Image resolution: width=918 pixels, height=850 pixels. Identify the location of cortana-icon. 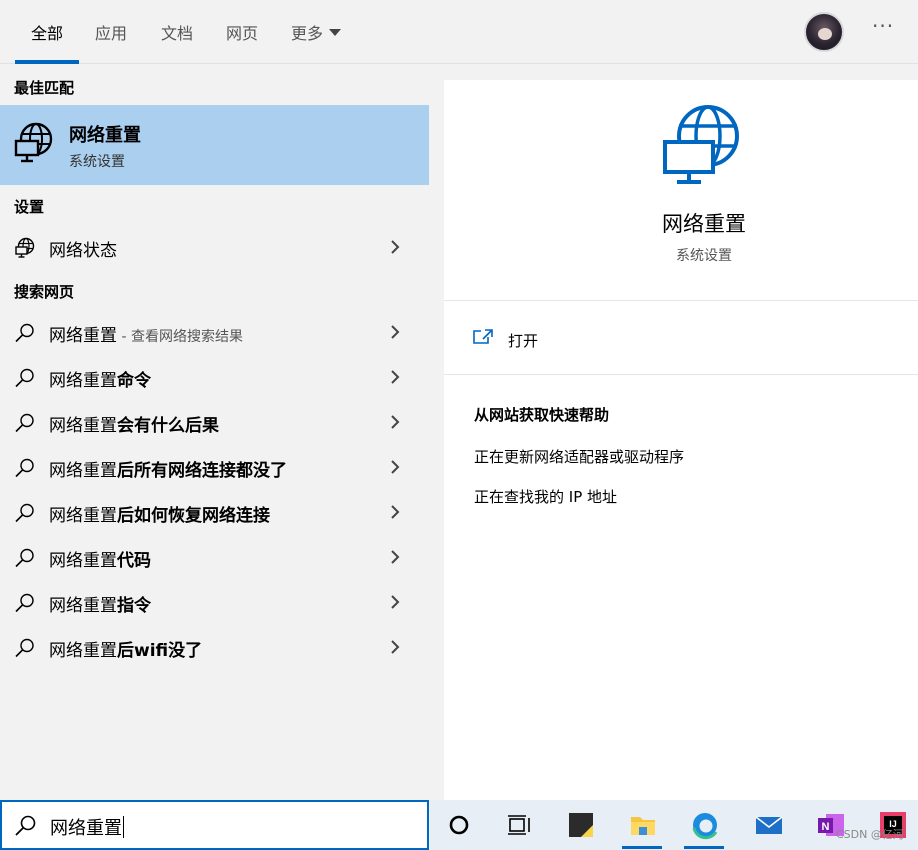
(459, 825).